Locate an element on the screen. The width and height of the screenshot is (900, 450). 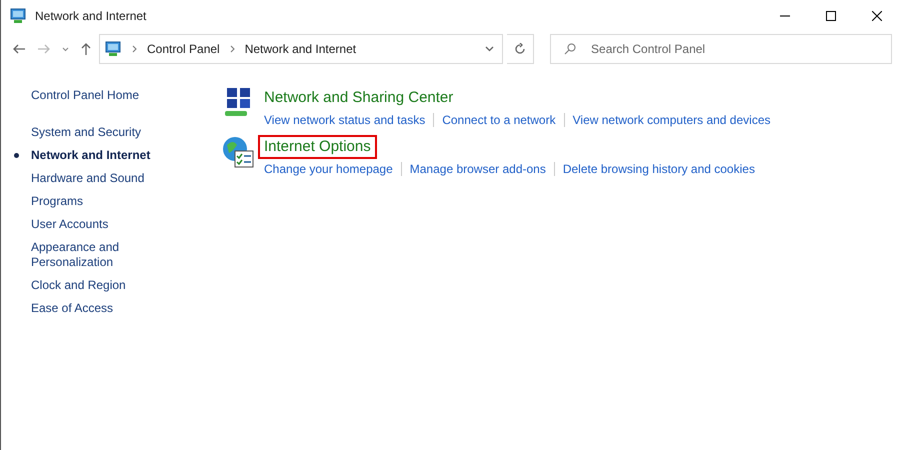
window-icon is located at coordinates (18, 16).